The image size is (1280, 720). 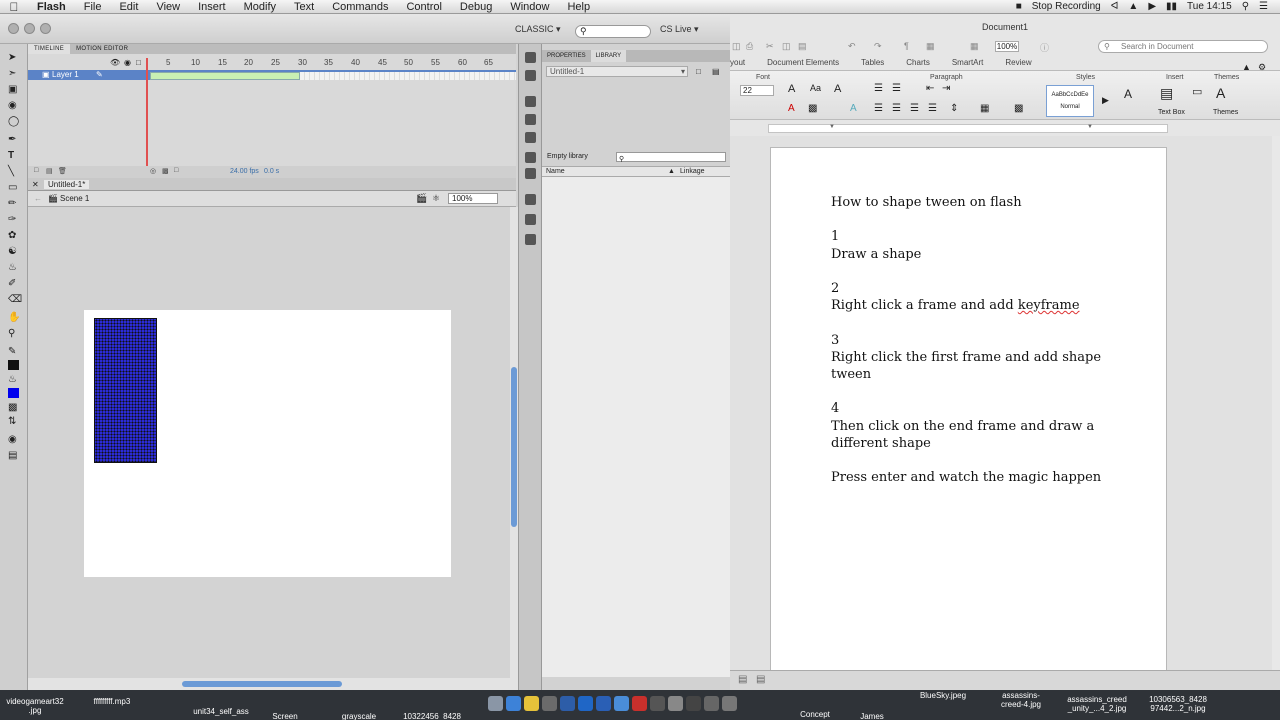 I want to click on library-search-input: ⚲, so click(x=671, y=157).